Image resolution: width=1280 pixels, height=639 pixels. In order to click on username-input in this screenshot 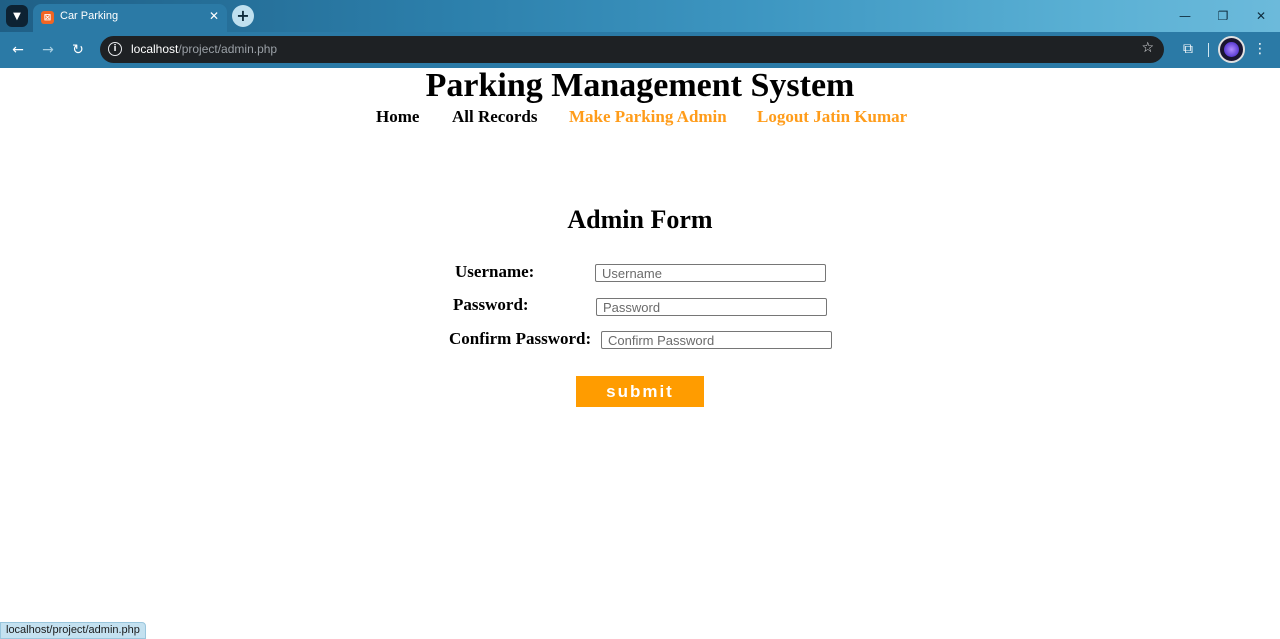, I will do `click(710, 273)`.